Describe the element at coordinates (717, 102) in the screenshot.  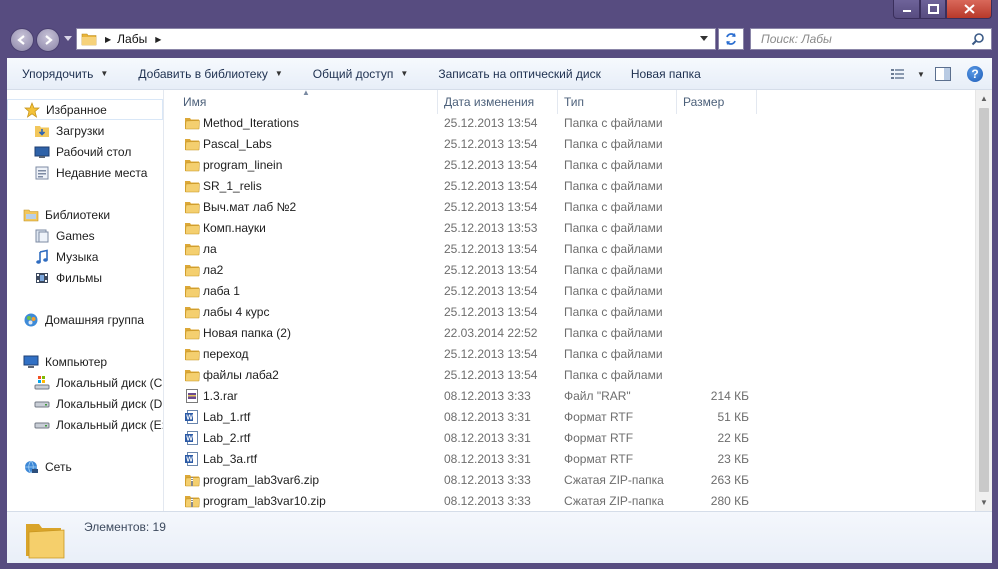
I see `column-header-size: Размер` at that location.